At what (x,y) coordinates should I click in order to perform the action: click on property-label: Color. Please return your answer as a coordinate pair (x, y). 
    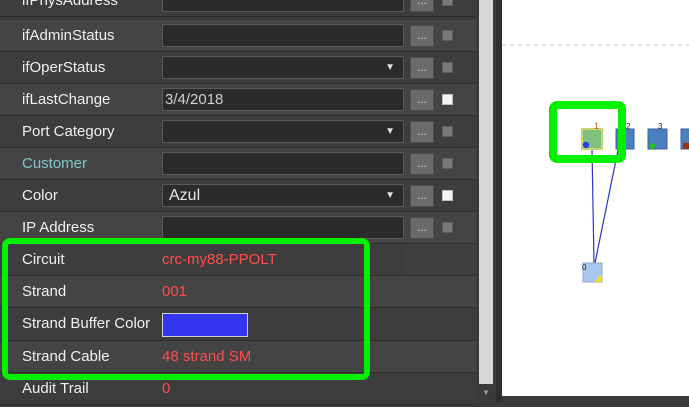
    Looking at the image, I should click on (40, 195).